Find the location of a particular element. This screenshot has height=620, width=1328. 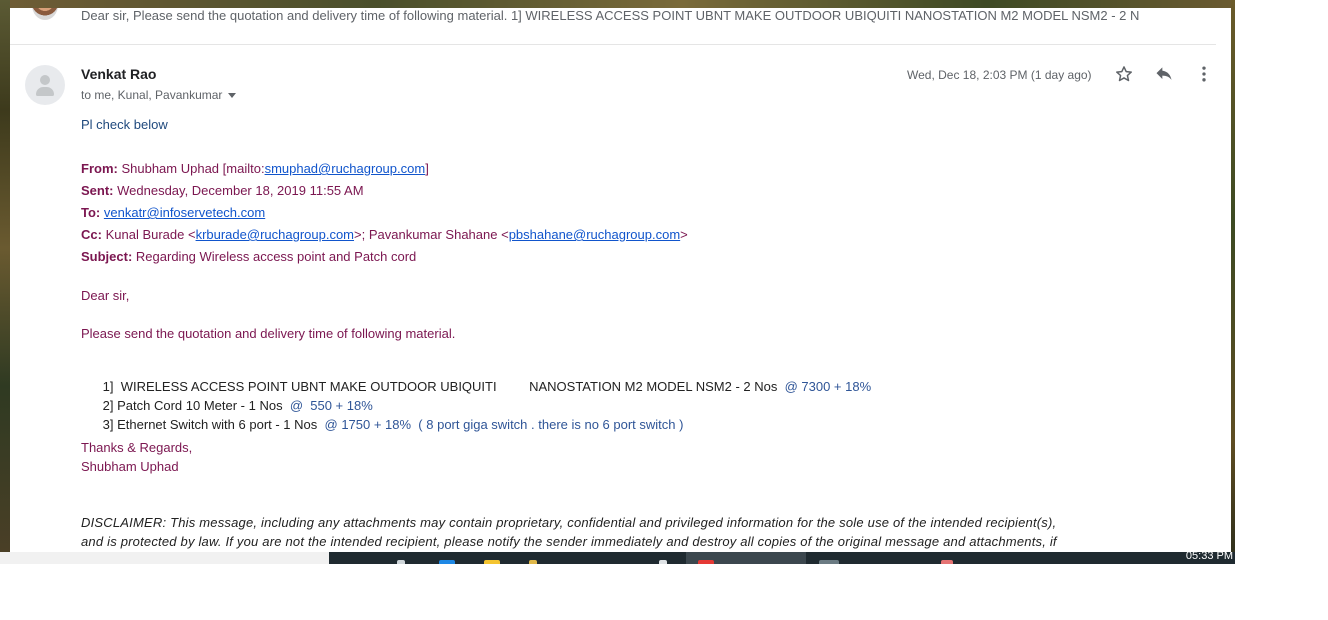

to-email-link: venkatr@infoservetech.com is located at coordinates (184, 212).